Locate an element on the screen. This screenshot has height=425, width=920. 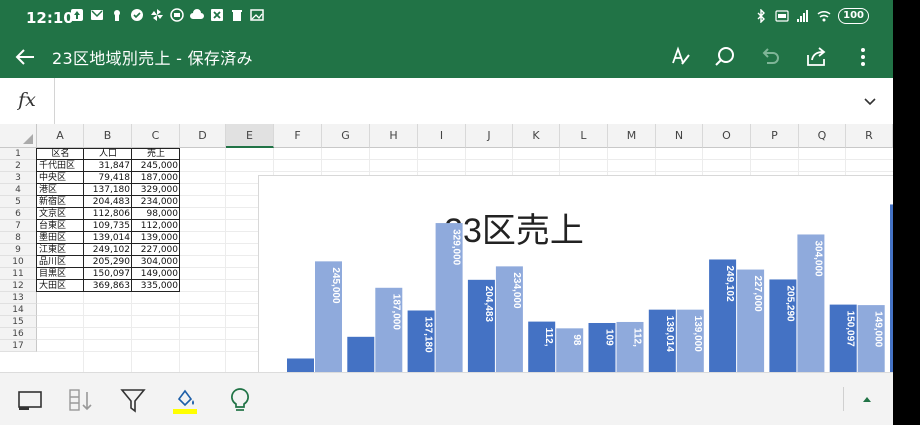
table-cell: 112,806 is located at coordinates (108, 214).